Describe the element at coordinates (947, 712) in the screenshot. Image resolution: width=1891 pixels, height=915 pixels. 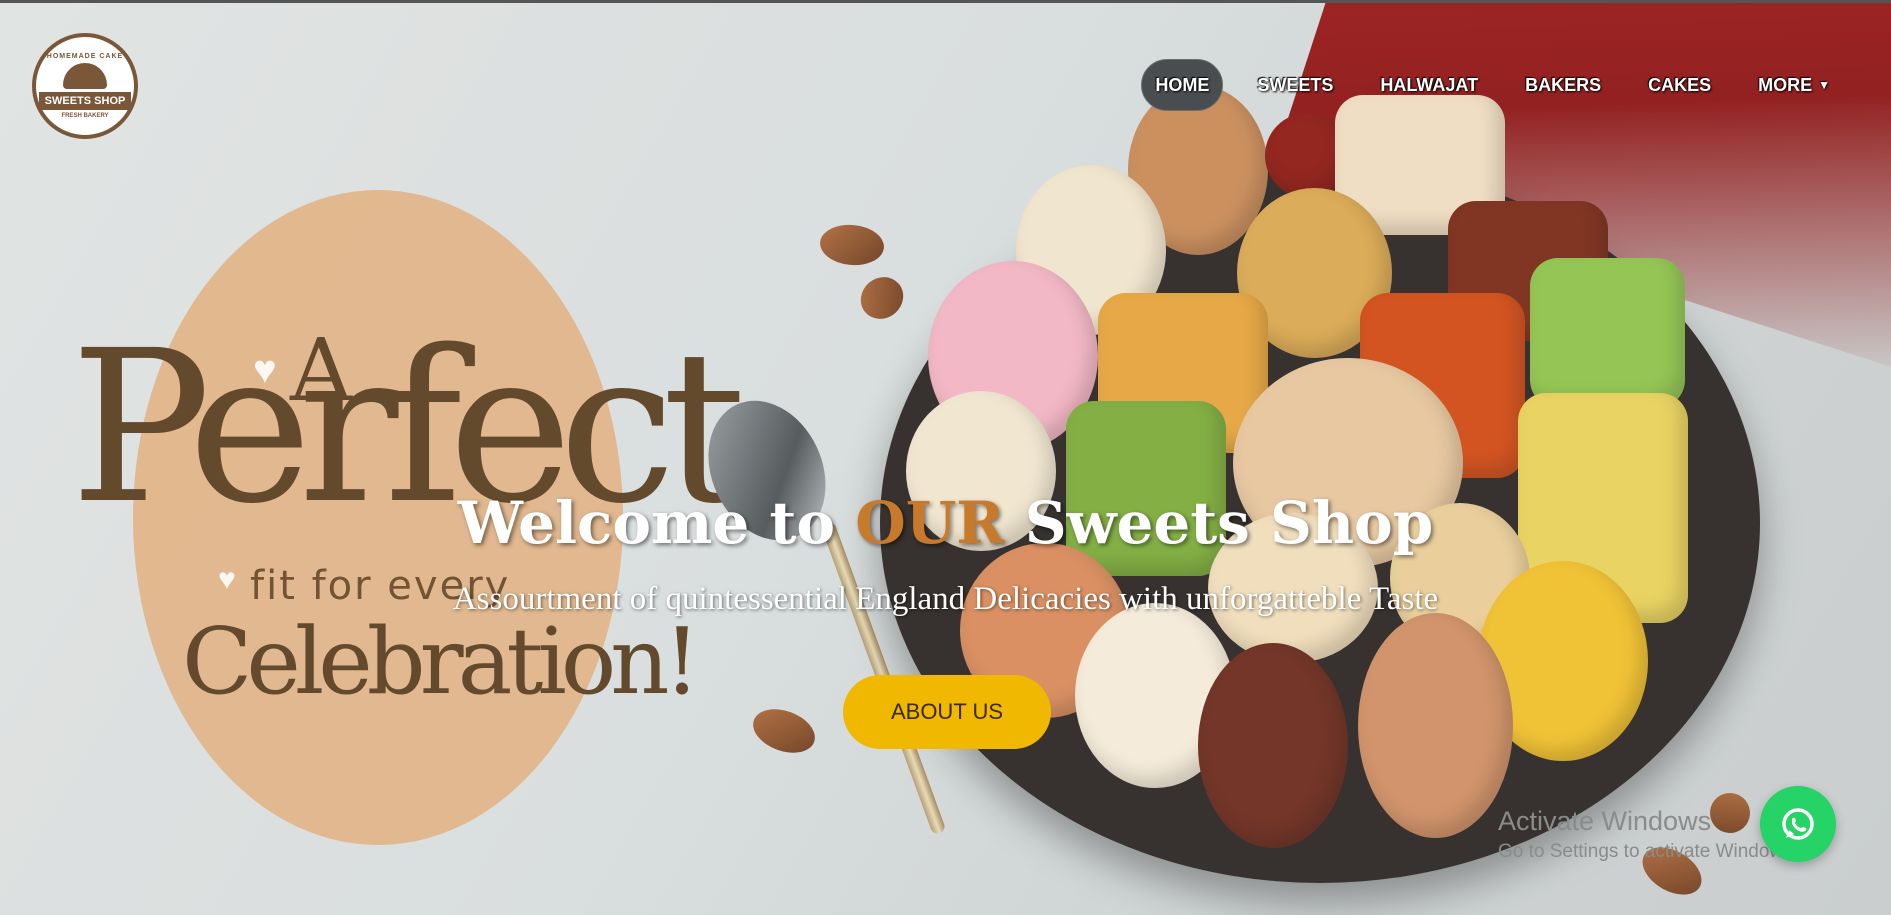
I see `about-us-button: ABOUT US` at that location.